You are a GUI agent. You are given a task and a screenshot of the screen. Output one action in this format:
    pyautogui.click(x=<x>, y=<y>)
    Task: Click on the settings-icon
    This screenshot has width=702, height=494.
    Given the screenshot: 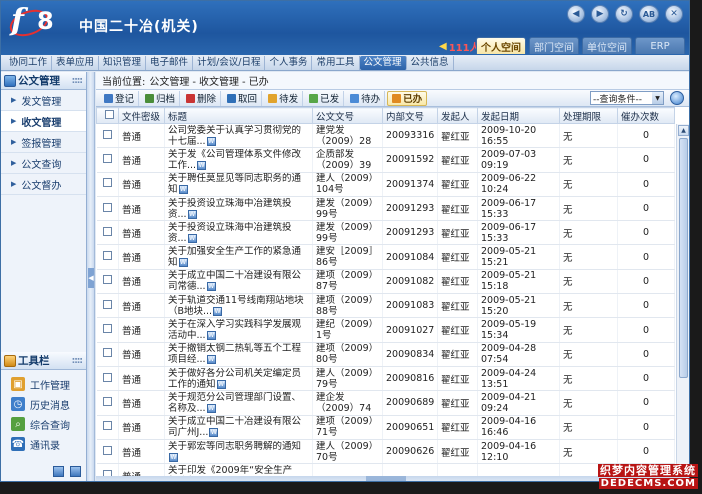 What is the action you would take?
    pyautogui.click(x=75, y=471)
    